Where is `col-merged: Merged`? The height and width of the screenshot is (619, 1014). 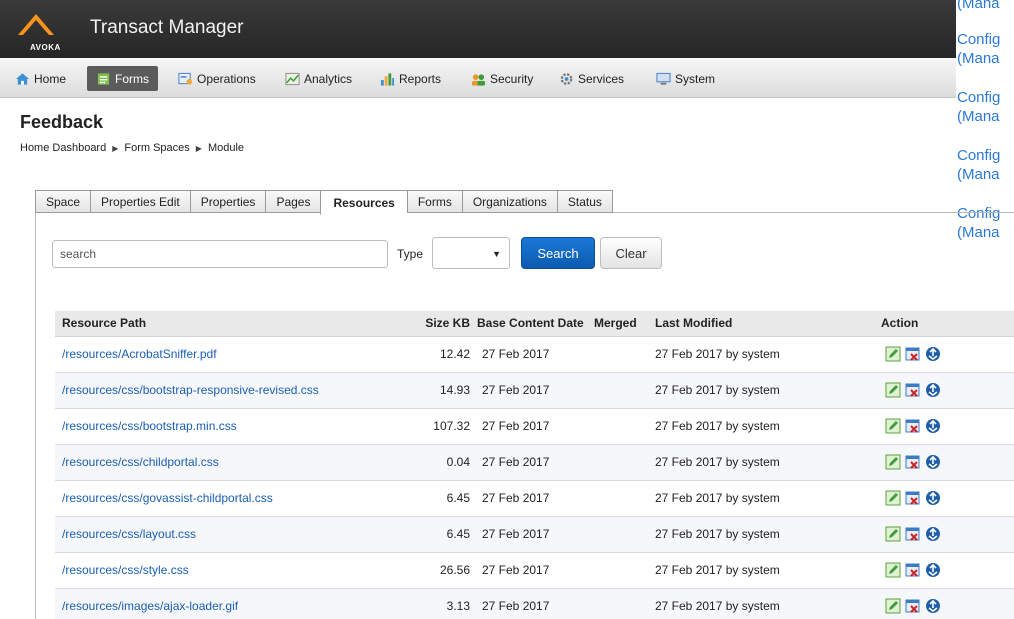 col-merged: Merged is located at coordinates (624, 324).